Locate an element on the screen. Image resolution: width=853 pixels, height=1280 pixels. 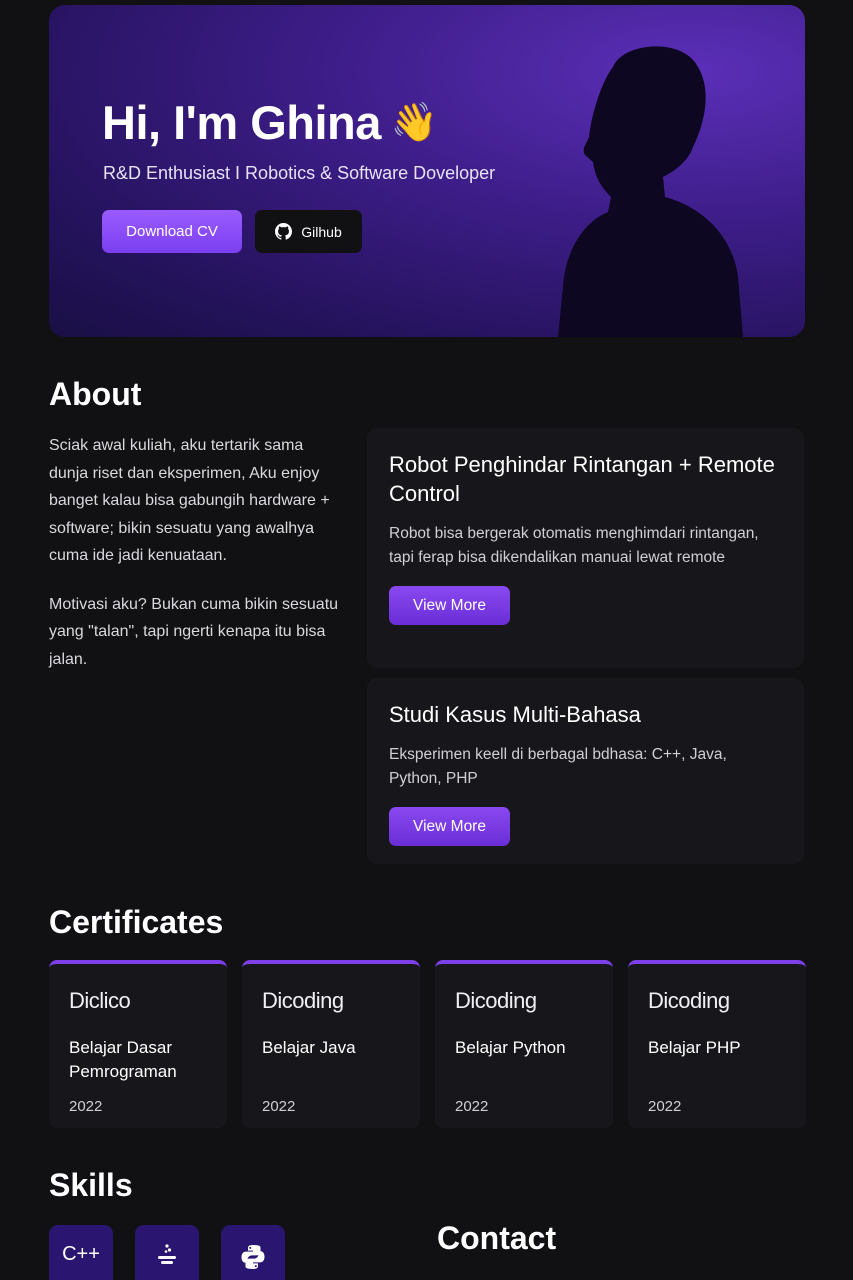
certificate-title: Belajar Python is located at coordinates (510, 1047).